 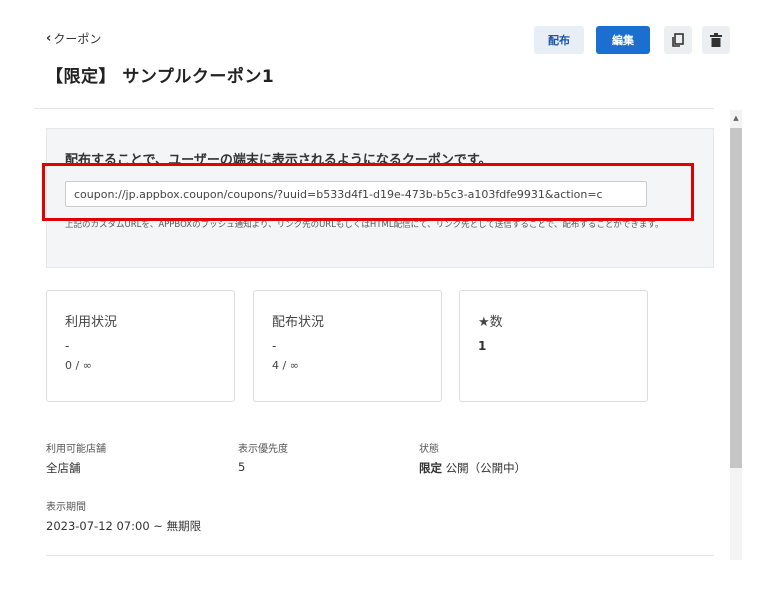 What do you see at coordinates (66, 507) in the screenshot?
I see `period-label: 表示期間` at bounding box center [66, 507].